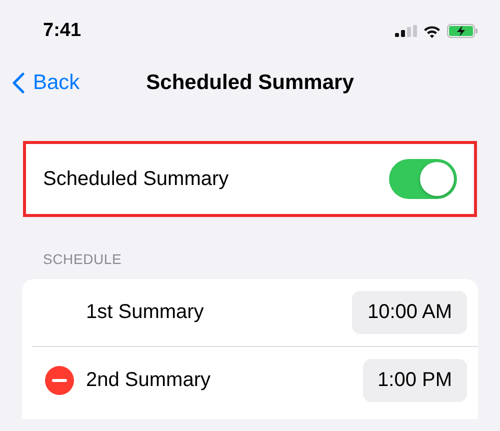  I want to click on back-button: Back, so click(46, 83).